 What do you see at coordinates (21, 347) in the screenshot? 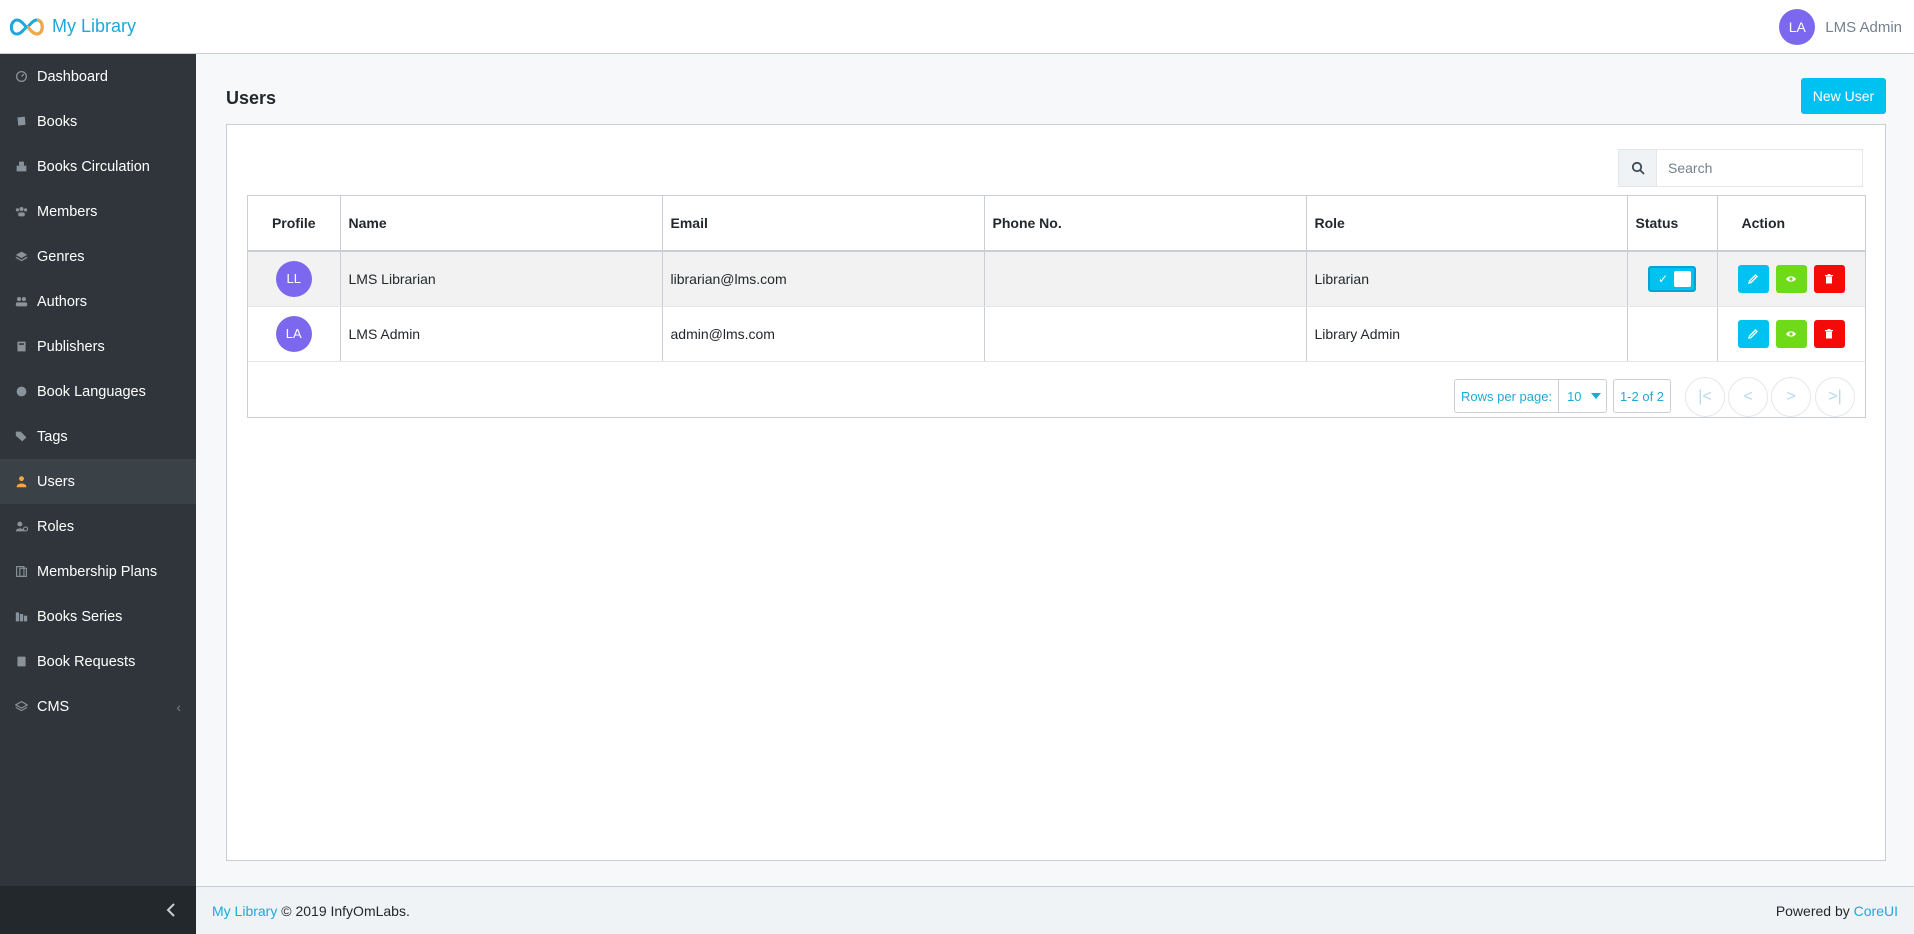
I see `publisher-icon` at bounding box center [21, 347].